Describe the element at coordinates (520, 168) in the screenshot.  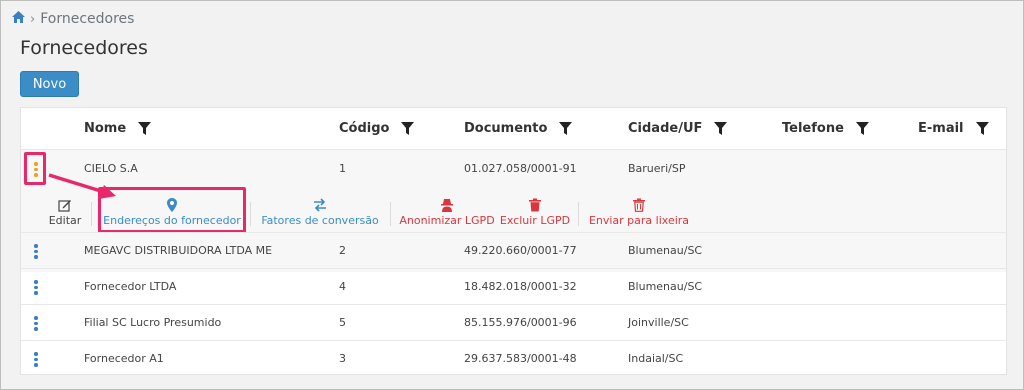
I see `cell-documento: 01.027.058/0001-91` at that location.